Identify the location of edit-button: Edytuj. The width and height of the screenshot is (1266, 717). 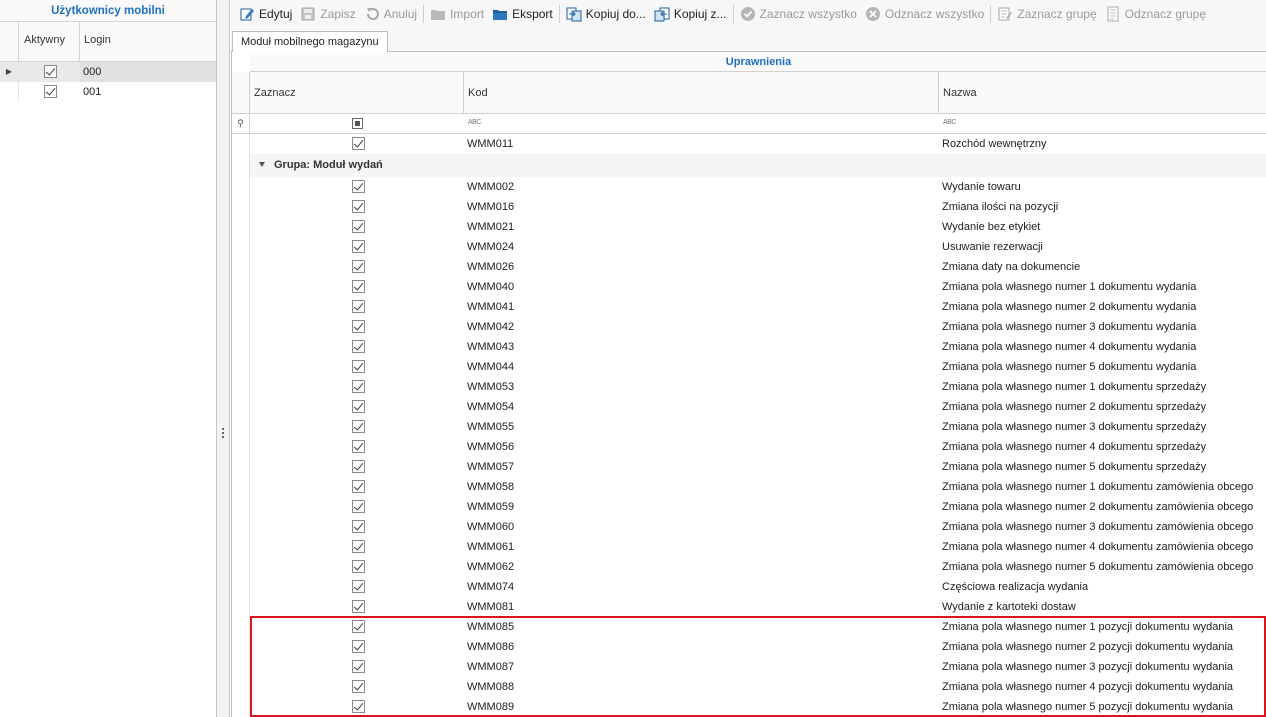
(265, 14).